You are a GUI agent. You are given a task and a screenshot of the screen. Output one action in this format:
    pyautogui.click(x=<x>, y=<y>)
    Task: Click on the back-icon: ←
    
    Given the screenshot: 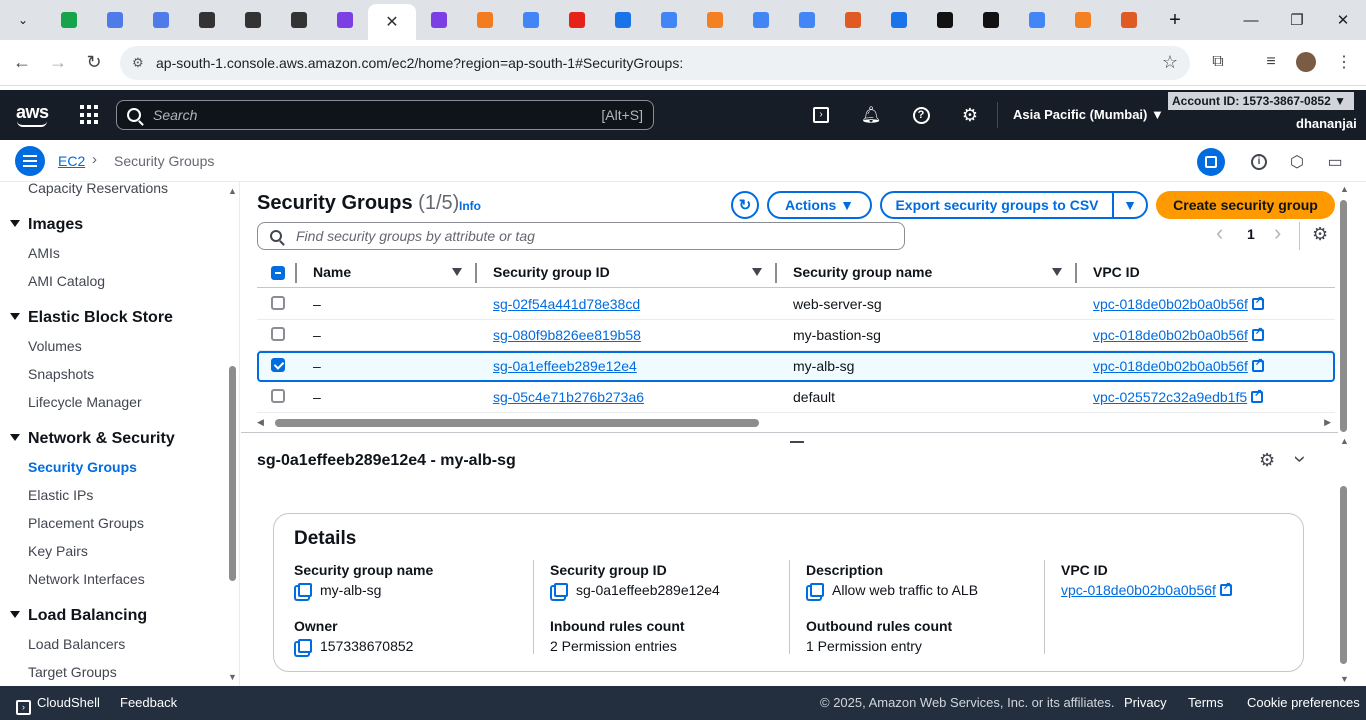 What is the action you would take?
    pyautogui.click(x=22, y=63)
    